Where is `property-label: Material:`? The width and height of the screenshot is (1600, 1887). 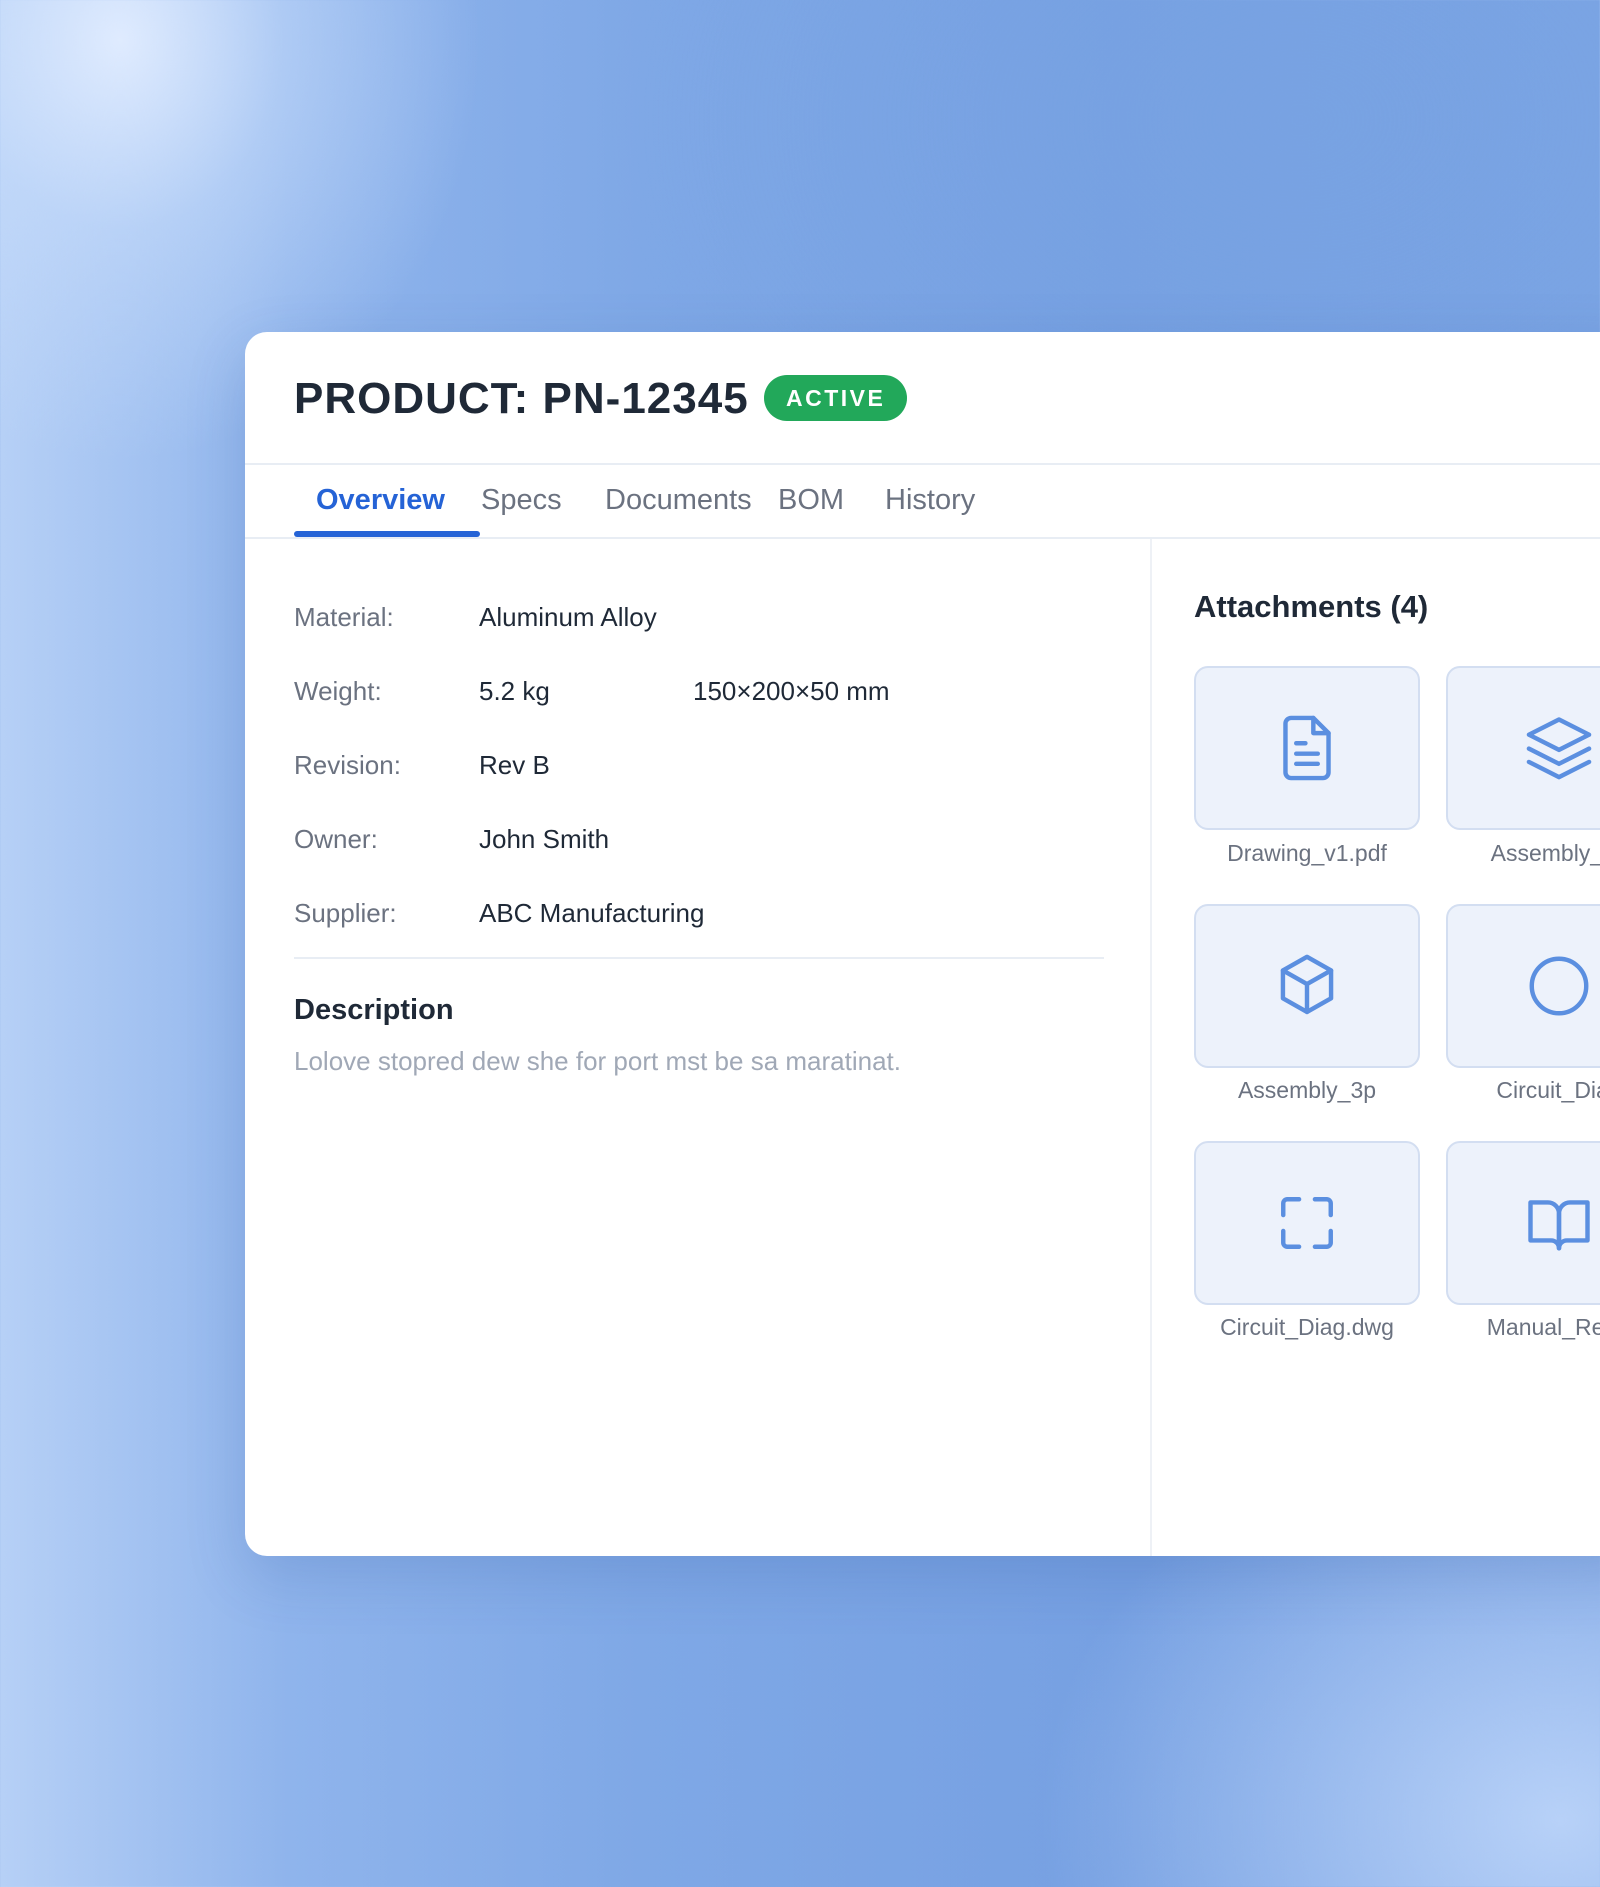
property-label: Material: is located at coordinates (344, 617).